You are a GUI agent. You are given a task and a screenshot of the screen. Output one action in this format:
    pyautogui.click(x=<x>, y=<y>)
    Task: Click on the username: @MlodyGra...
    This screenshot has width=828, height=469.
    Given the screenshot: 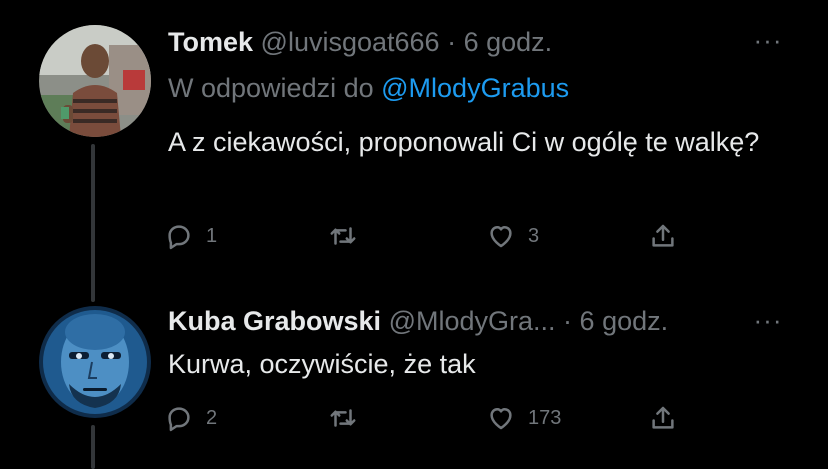 What is the action you would take?
    pyautogui.click(x=472, y=321)
    